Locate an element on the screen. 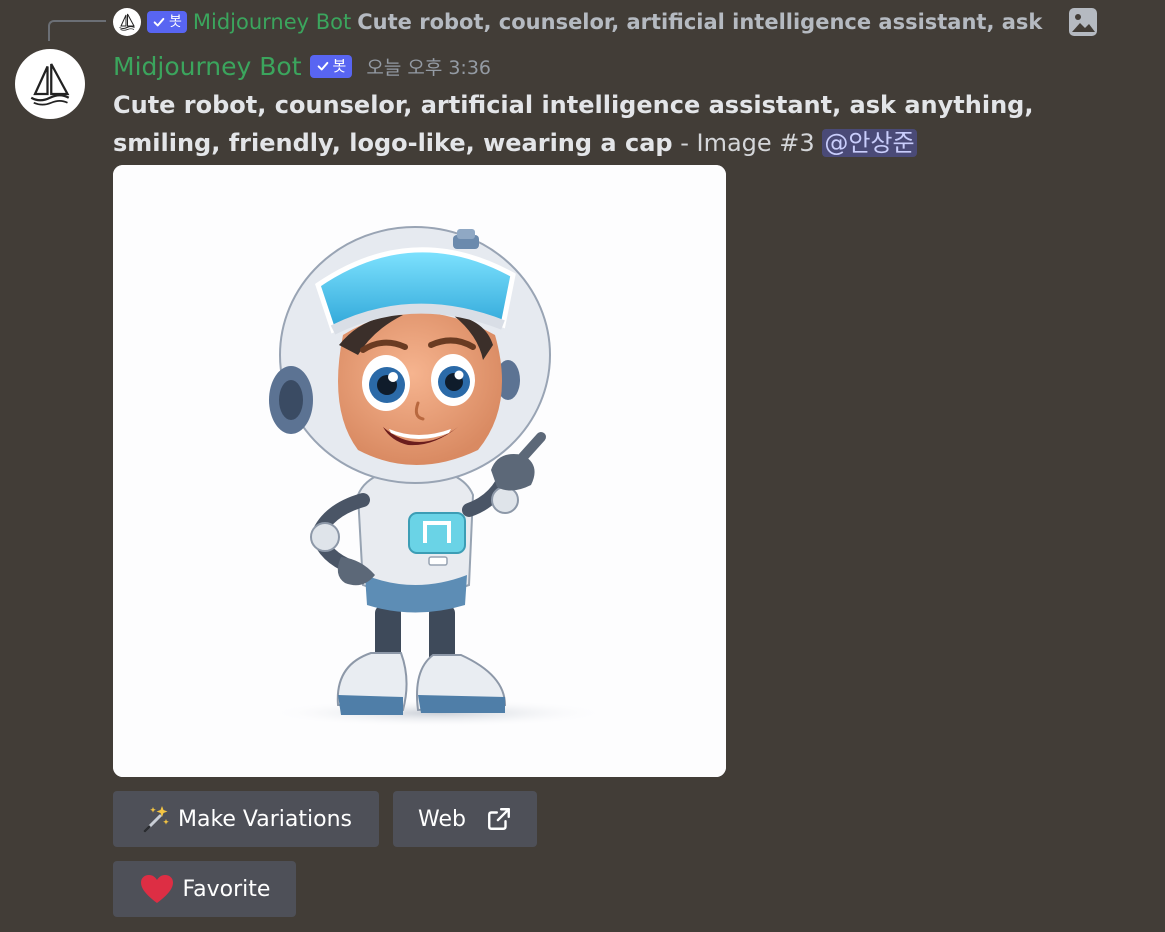 This screenshot has width=1165, height=932. make-variations-button: Make Variations is located at coordinates (246, 819).